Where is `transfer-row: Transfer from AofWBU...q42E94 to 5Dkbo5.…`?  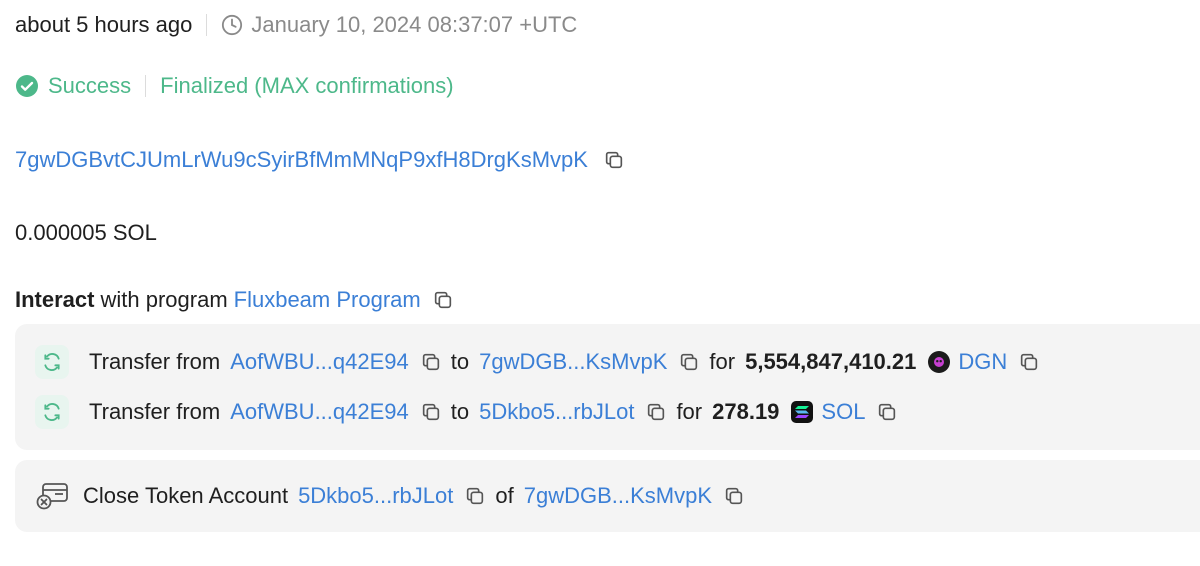
transfer-row: Transfer from AofWBU...q42E94 to 5Dkbo5.… is located at coordinates (467, 412).